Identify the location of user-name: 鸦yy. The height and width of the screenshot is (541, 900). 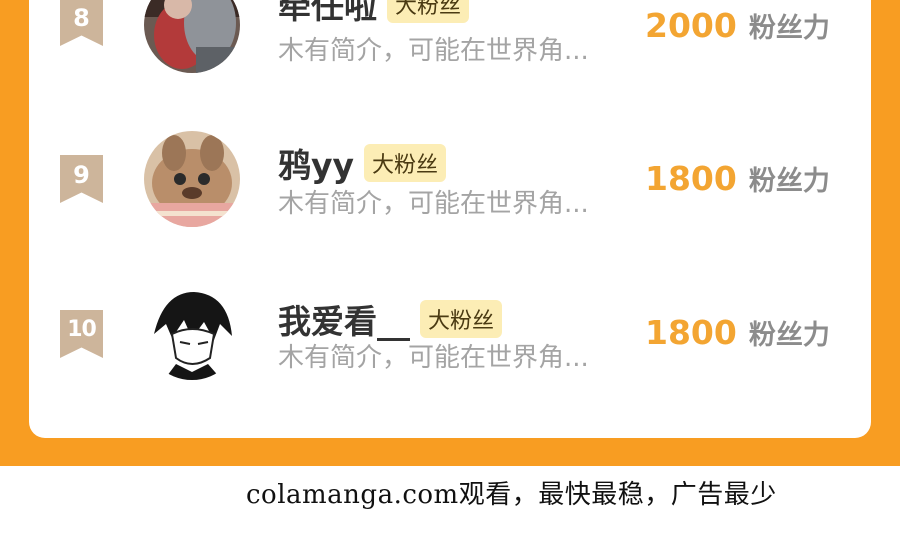
(316, 163).